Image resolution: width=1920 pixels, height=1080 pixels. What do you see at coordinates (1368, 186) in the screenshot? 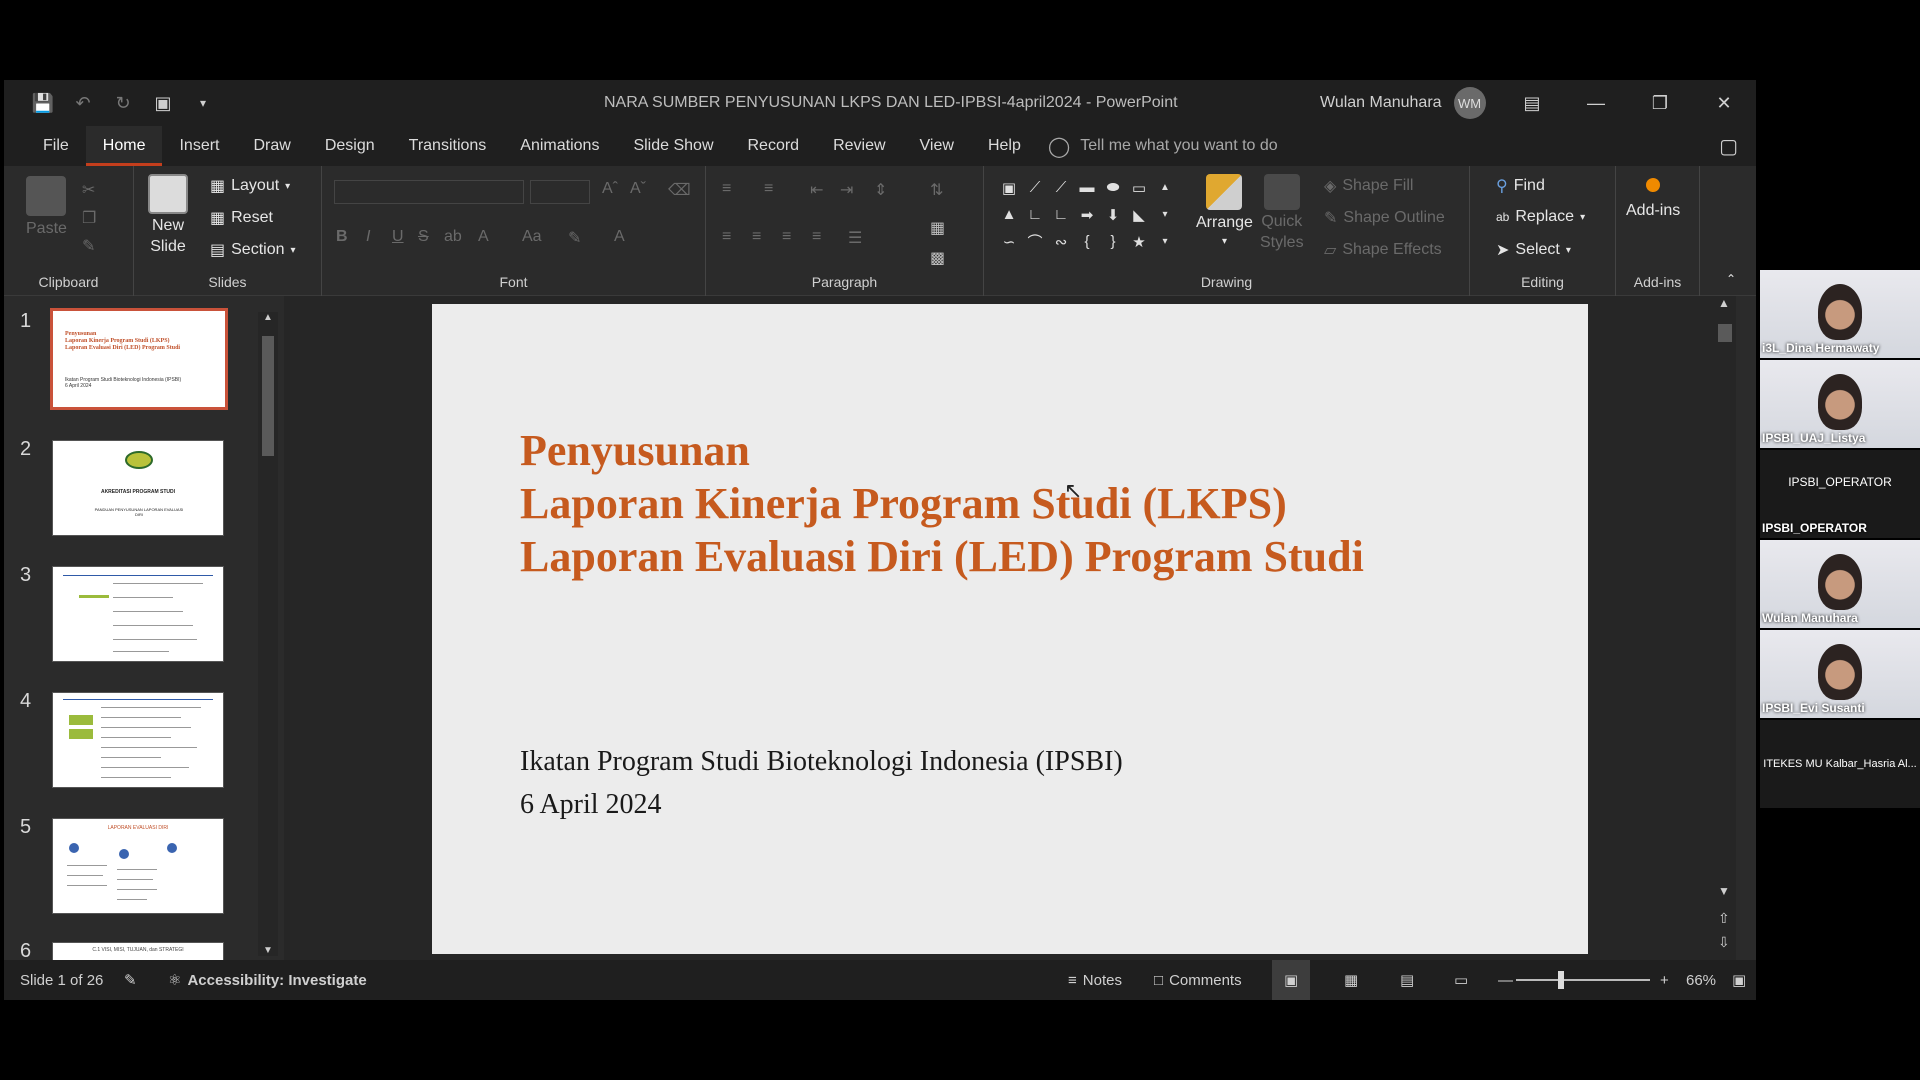
I see `shape-fill-button: ◈ Shape Fill` at bounding box center [1368, 186].